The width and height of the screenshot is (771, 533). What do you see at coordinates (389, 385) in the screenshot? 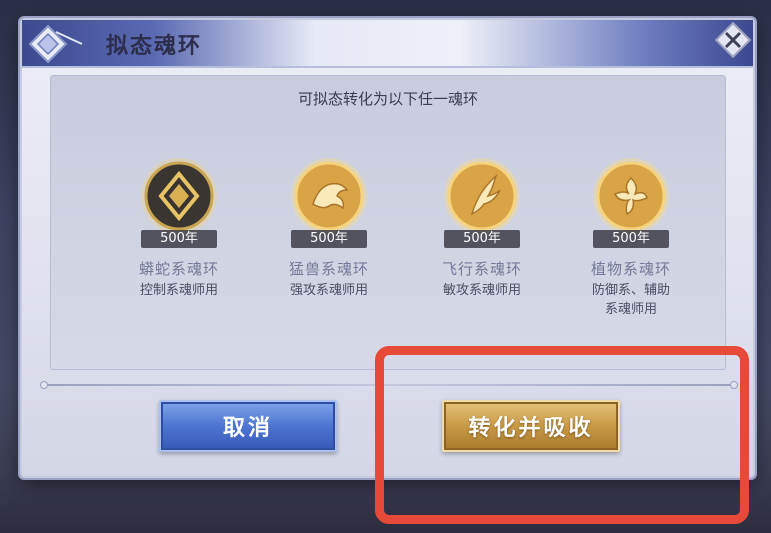
I see `divider` at bounding box center [389, 385].